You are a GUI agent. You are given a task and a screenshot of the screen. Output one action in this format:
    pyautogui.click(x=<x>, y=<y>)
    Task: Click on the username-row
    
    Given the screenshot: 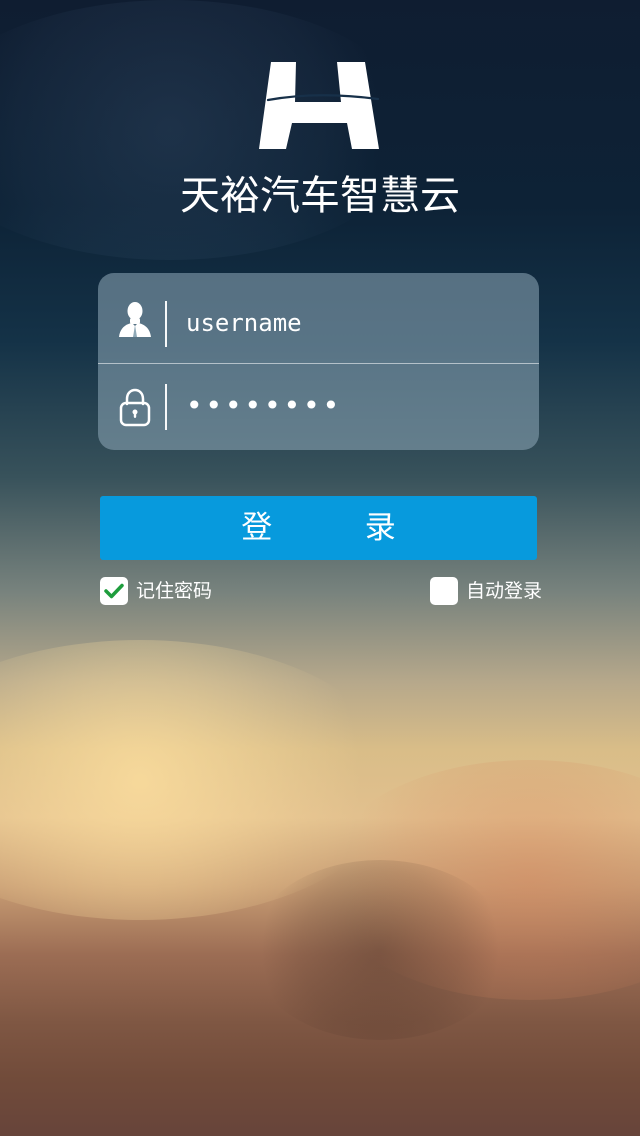 What is the action you would take?
    pyautogui.click(x=318, y=317)
    